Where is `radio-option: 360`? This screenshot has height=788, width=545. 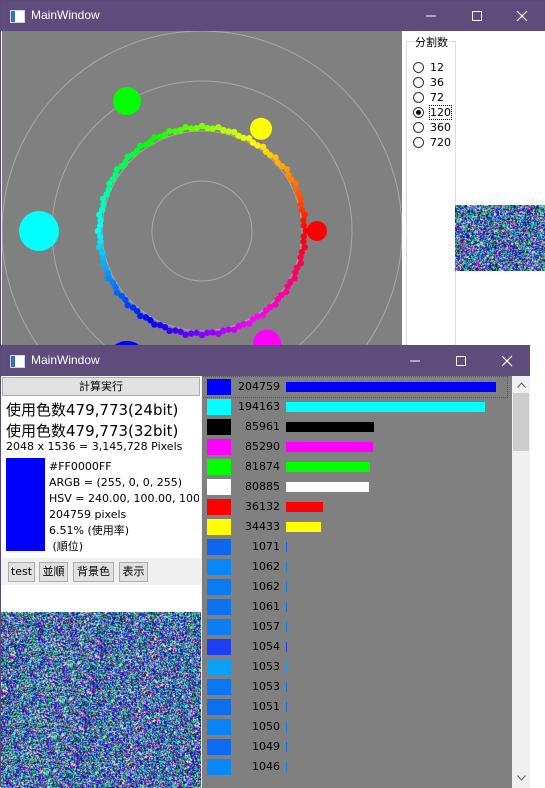 radio-option: 360 is located at coordinates (432, 127).